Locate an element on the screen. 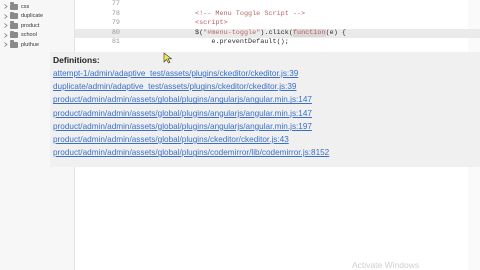 This screenshot has width=480, height=270. code-token: function is located at coordinates (309, 32).